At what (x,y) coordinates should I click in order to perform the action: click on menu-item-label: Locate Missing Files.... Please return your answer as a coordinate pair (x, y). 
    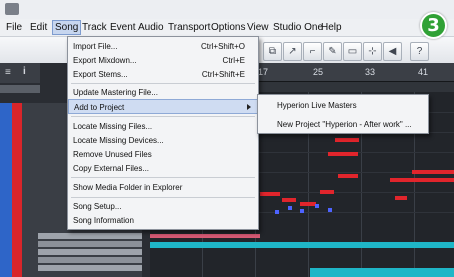
    Looking at the image, I should click on (113, 126).